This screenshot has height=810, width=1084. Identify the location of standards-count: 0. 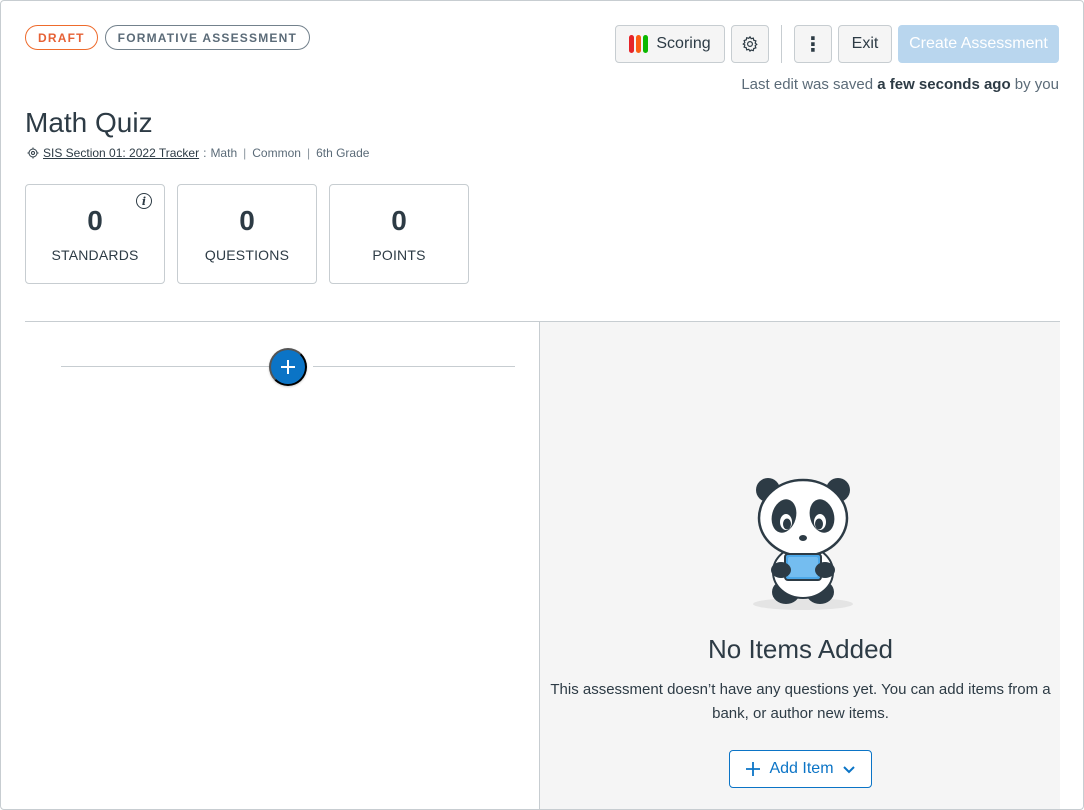
(95, 220).